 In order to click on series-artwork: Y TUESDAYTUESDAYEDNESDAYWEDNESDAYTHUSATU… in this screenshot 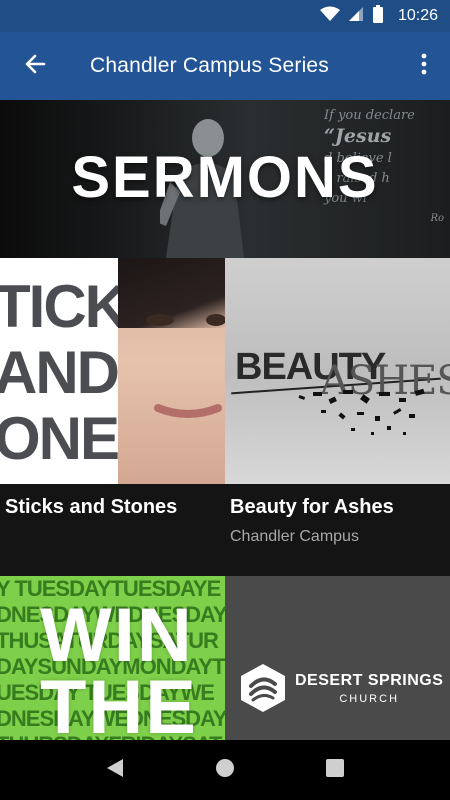, I will do `click(112, 658)`.